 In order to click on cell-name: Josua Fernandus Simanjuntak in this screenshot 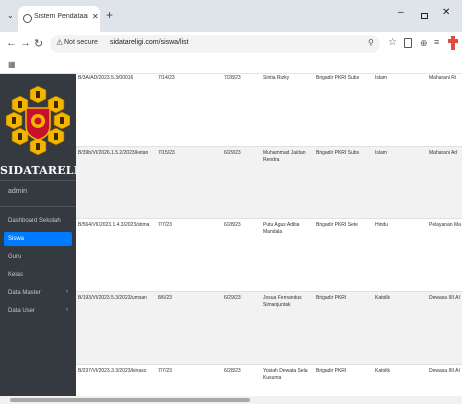, I will do `click(282, 301)`.